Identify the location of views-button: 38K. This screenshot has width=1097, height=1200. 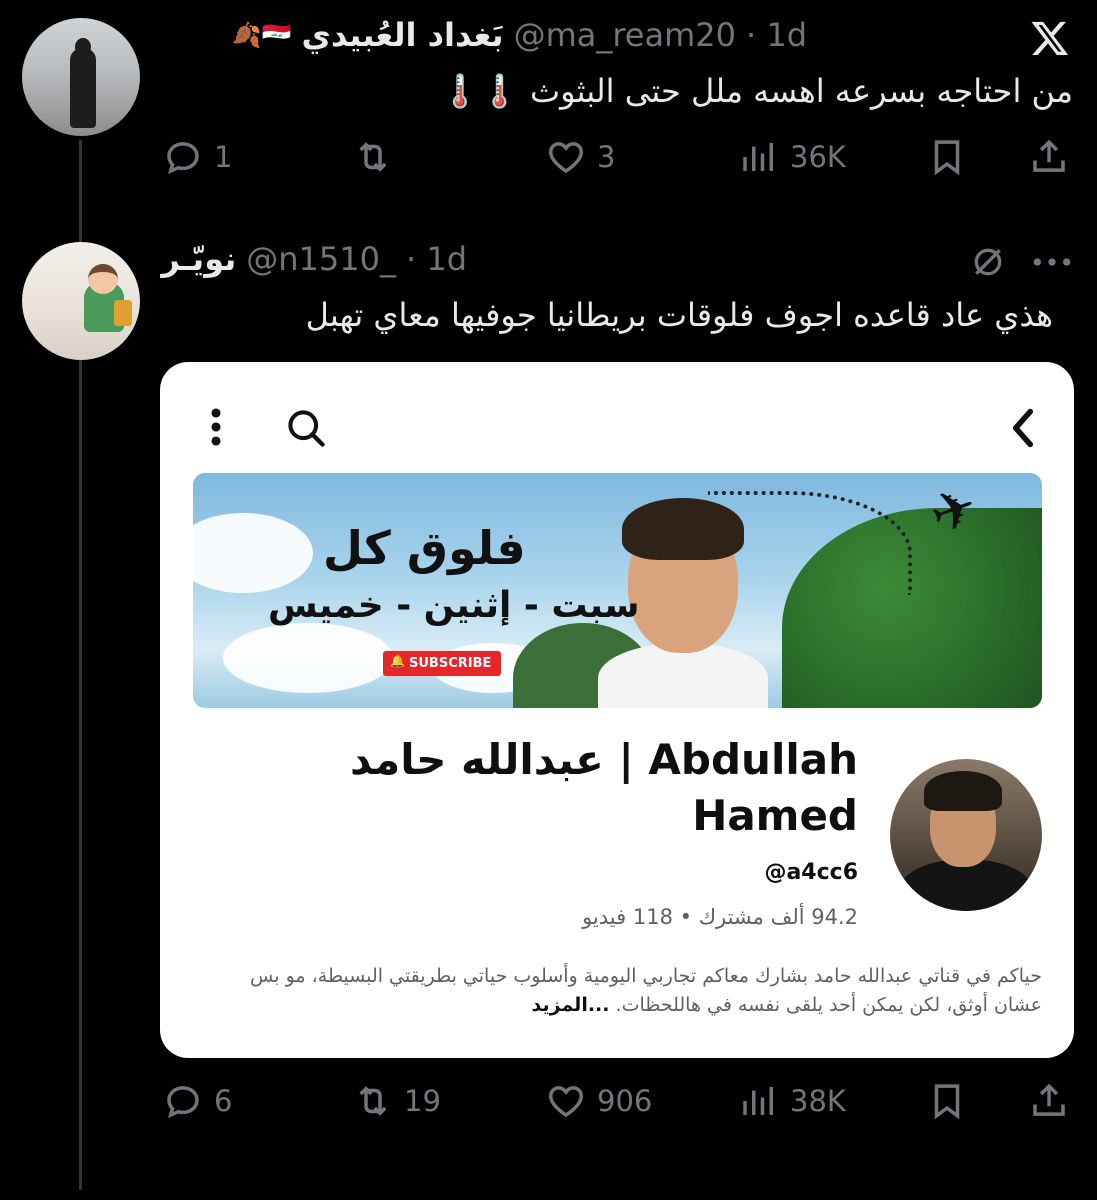
(792, 1101).